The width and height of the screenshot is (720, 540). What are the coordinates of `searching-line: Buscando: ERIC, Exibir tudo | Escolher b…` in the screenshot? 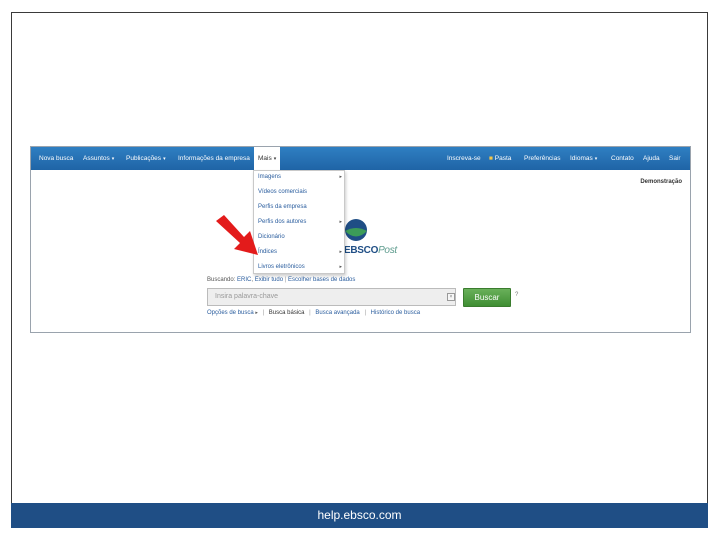 It's located at (281, 280).